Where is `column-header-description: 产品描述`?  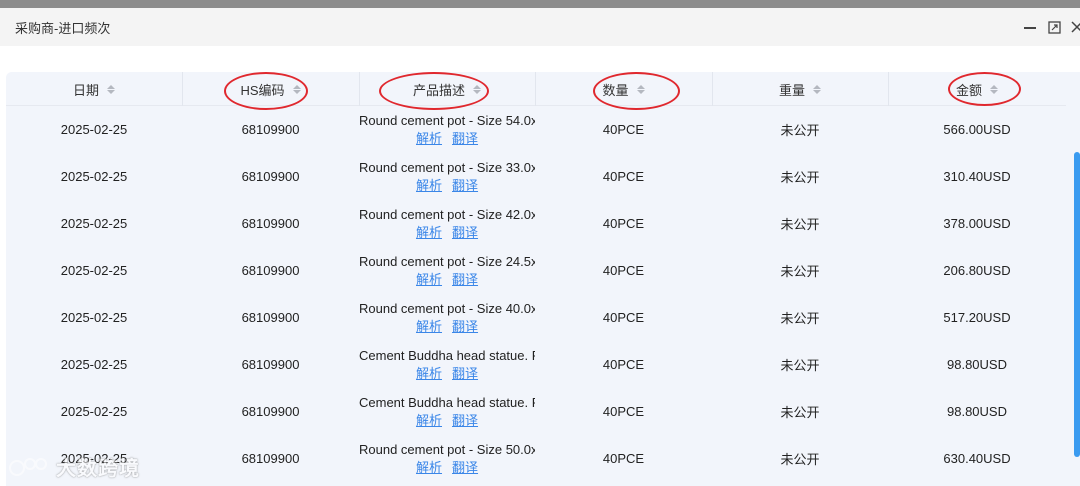 column-header-description: 产品描述 is located at coordinates (447, 89).